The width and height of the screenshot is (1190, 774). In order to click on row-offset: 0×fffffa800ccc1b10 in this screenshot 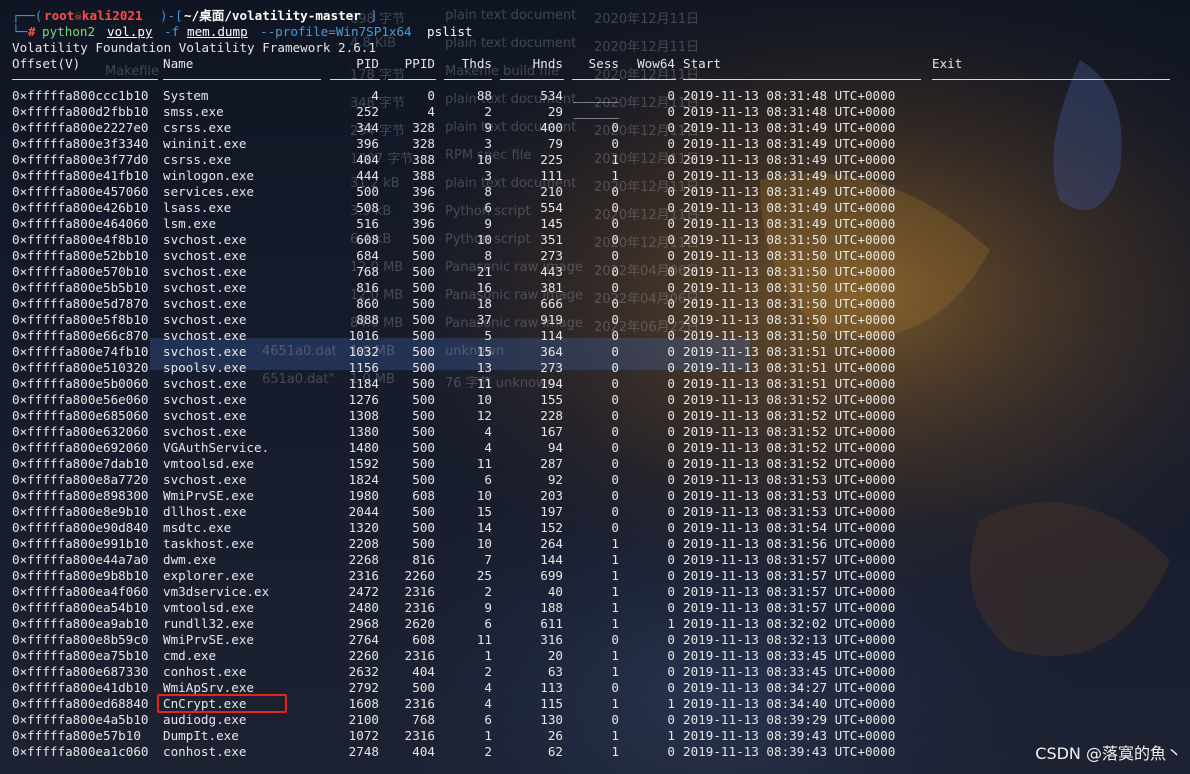, I will do `click(80, 95)`.